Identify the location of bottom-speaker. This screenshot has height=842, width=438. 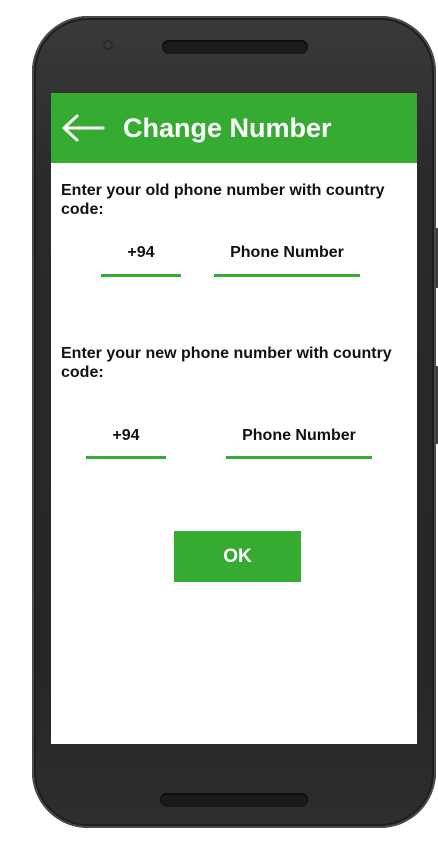
(234, 800).